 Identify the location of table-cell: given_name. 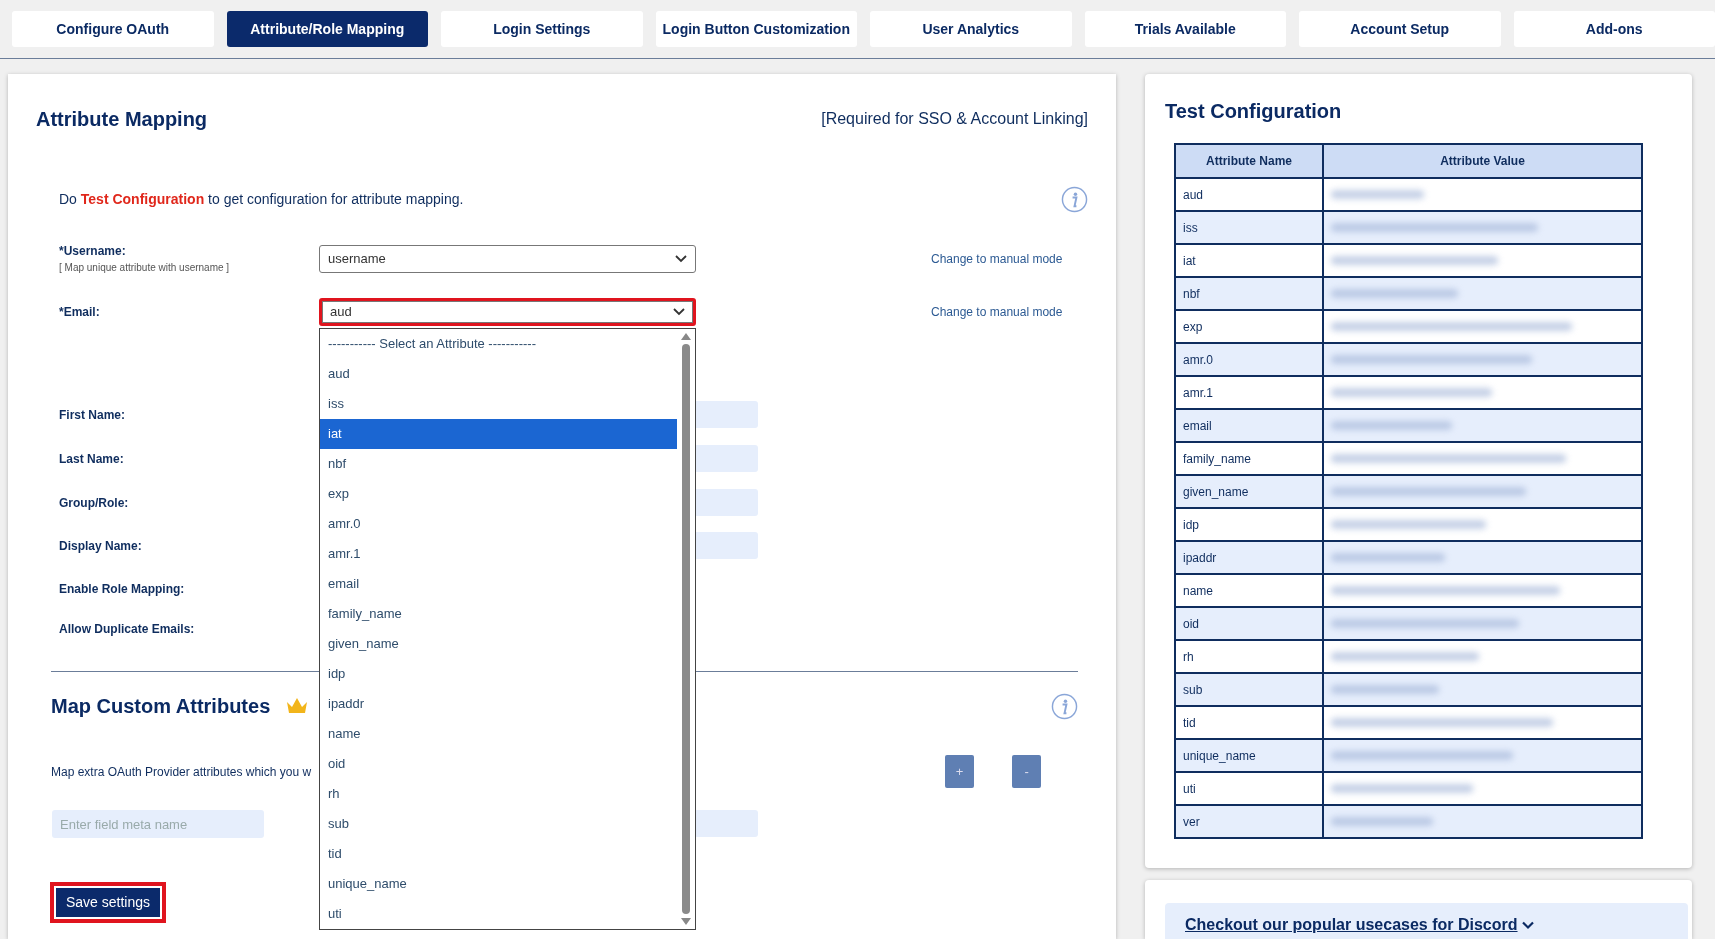
(1249, 491).